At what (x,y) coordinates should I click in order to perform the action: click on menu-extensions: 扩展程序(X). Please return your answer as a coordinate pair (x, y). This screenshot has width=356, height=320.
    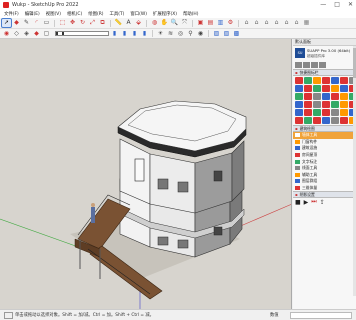
    Looking at the image, I should click on (165, 14).